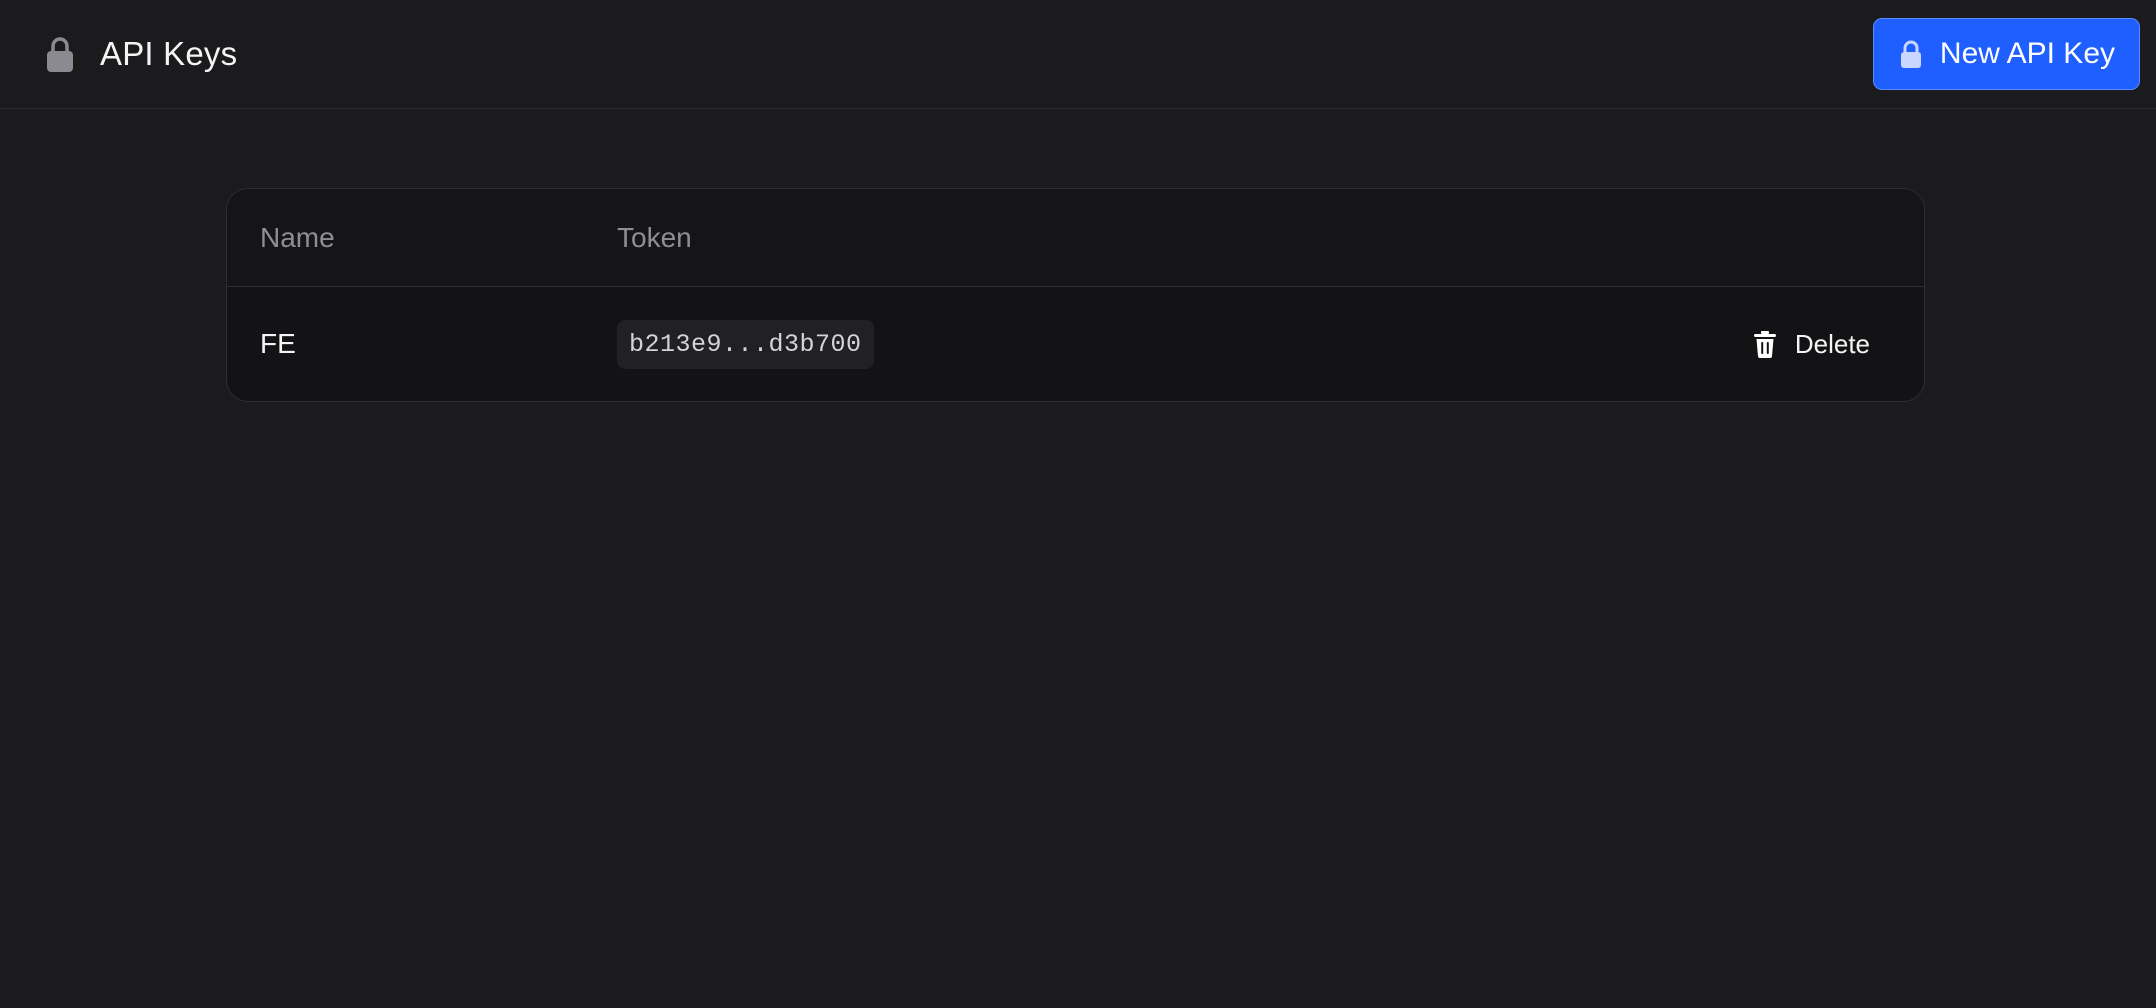 This screenshot has width=2156, height=1008. I want to click on token-value: b213e9...d3b700, so click(745, 344).